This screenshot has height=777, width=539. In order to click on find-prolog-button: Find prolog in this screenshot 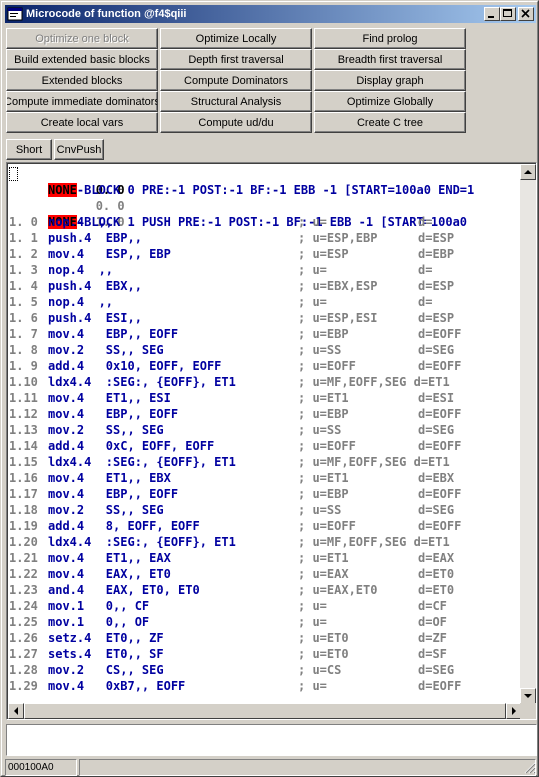, I will do `click(390, 38)`.